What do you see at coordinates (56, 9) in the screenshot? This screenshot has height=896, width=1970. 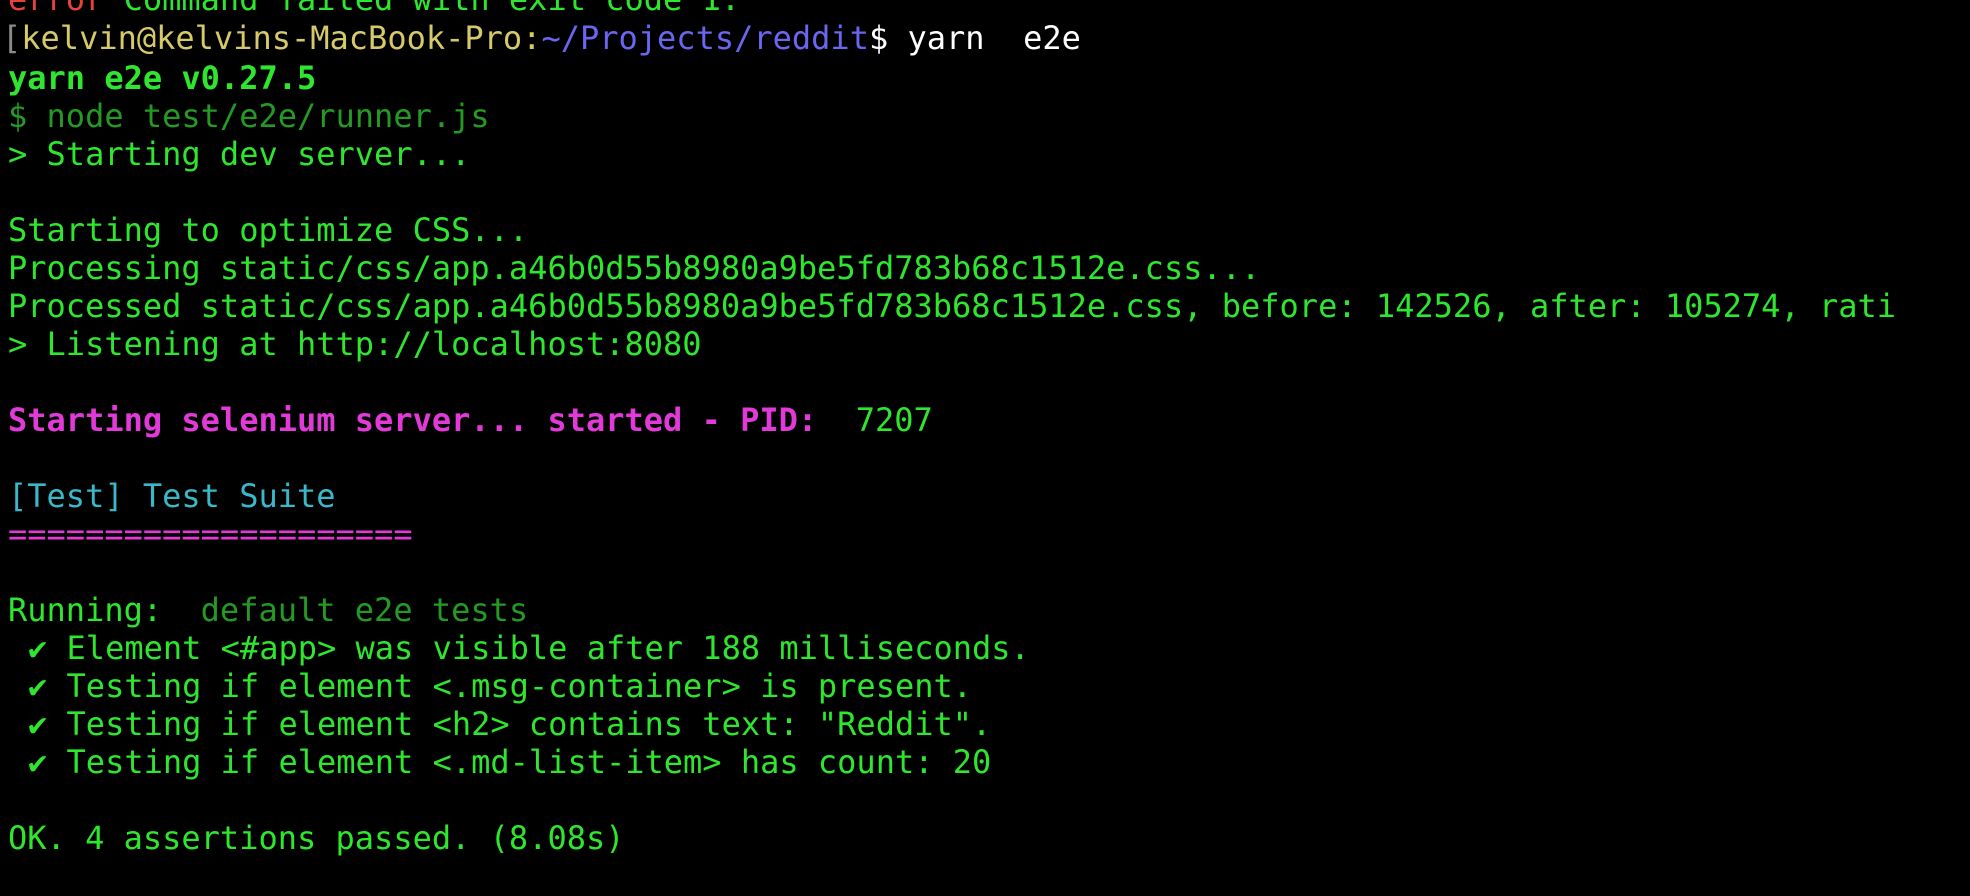 I see `error-label: error` at bounding box center [56, 9].